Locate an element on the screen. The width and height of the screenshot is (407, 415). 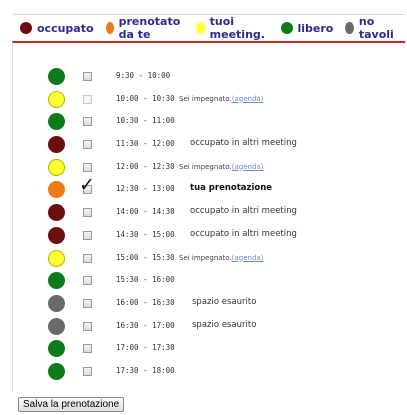
legend-item: no tavoli is located at coordinates (371, 28).